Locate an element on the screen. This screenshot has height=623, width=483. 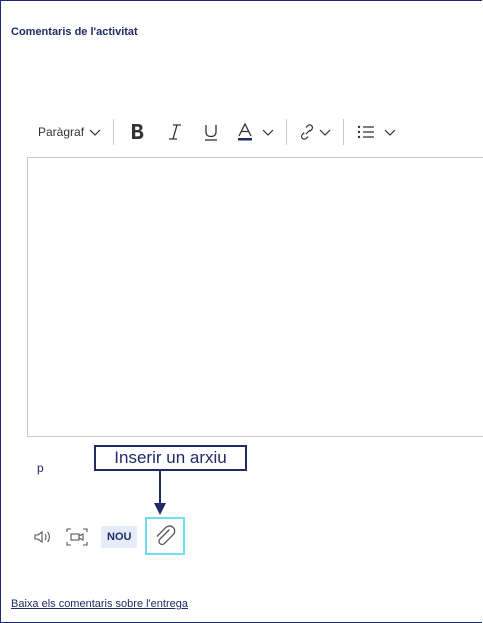
callout-arrow-icon is located at coordinates (160, 493).